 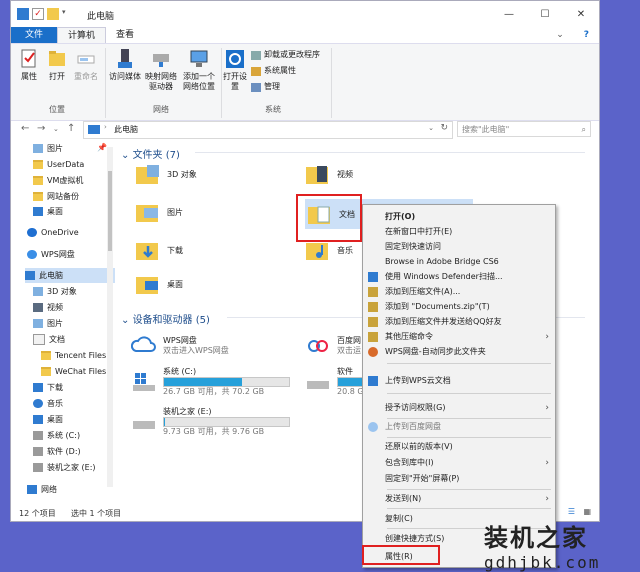 I want to click on nav-item-wechat: WeChat Files, so click(x=73, y=371).